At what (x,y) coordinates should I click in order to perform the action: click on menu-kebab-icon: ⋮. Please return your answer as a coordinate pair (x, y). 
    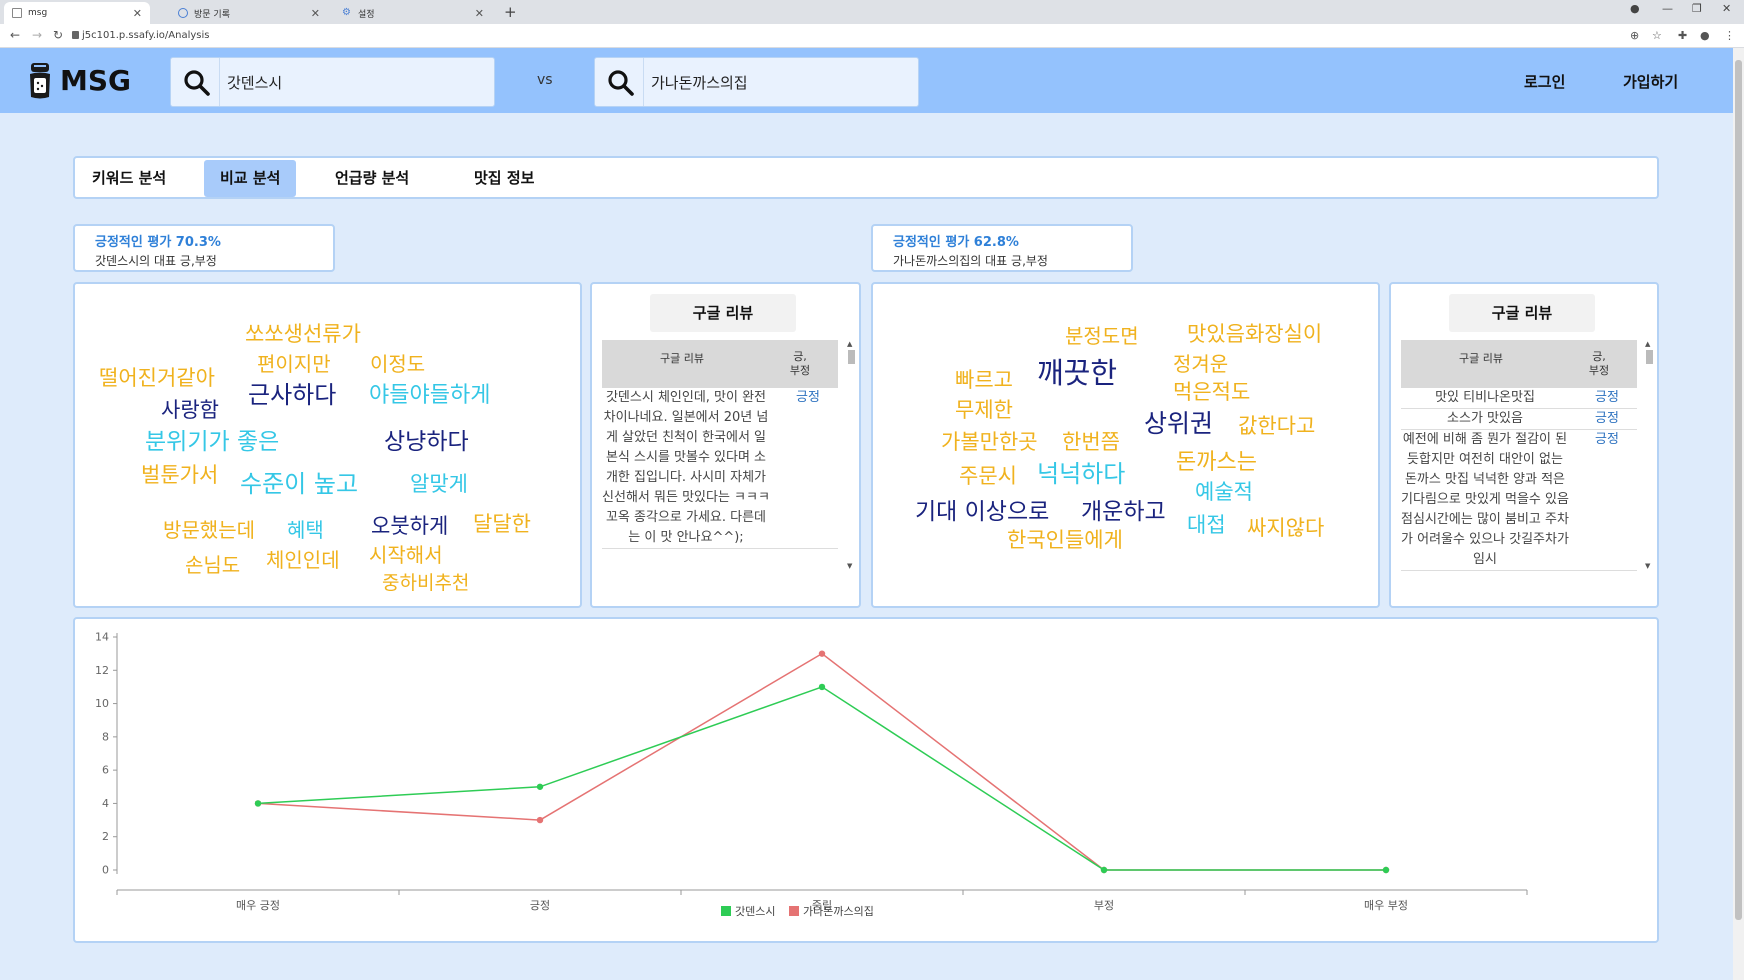
    Looking at the image, I should click on (1729, 35).